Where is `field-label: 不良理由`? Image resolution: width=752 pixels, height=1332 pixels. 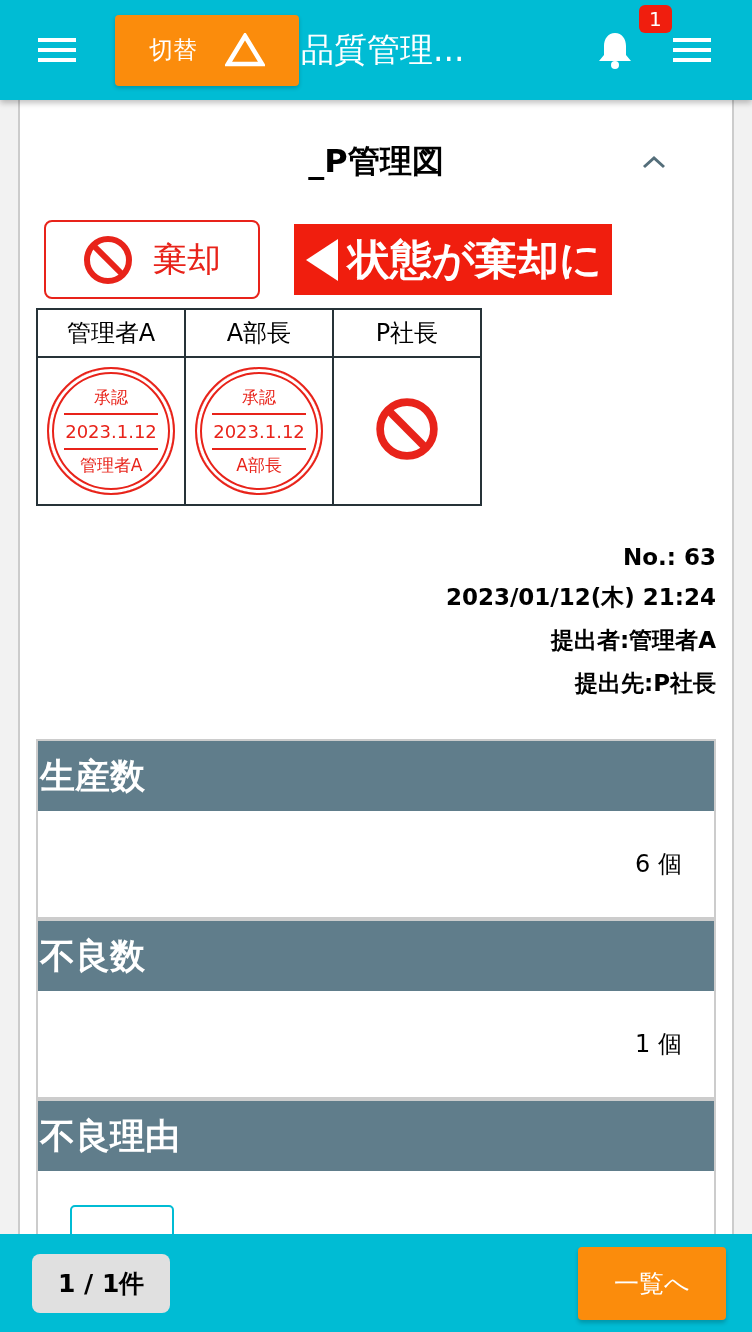 field-label: 不良理由 is located at coordinates (110, 1136).